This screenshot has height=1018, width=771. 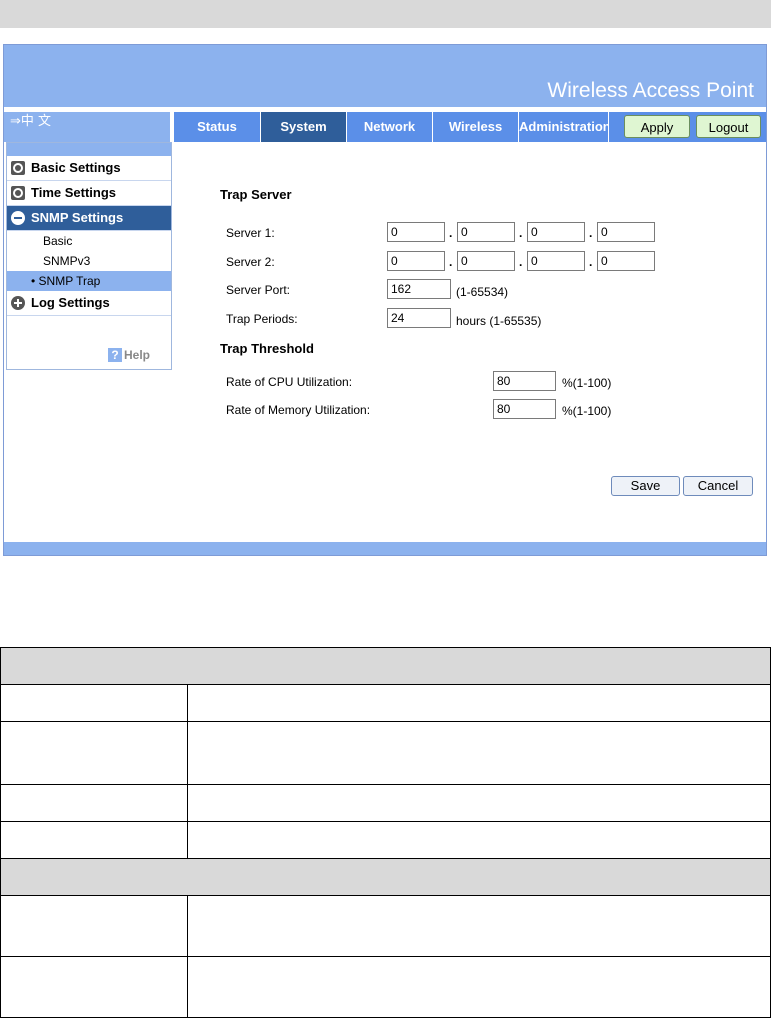 I want to click on server2-octet2-input, so click(x=486, y=261).